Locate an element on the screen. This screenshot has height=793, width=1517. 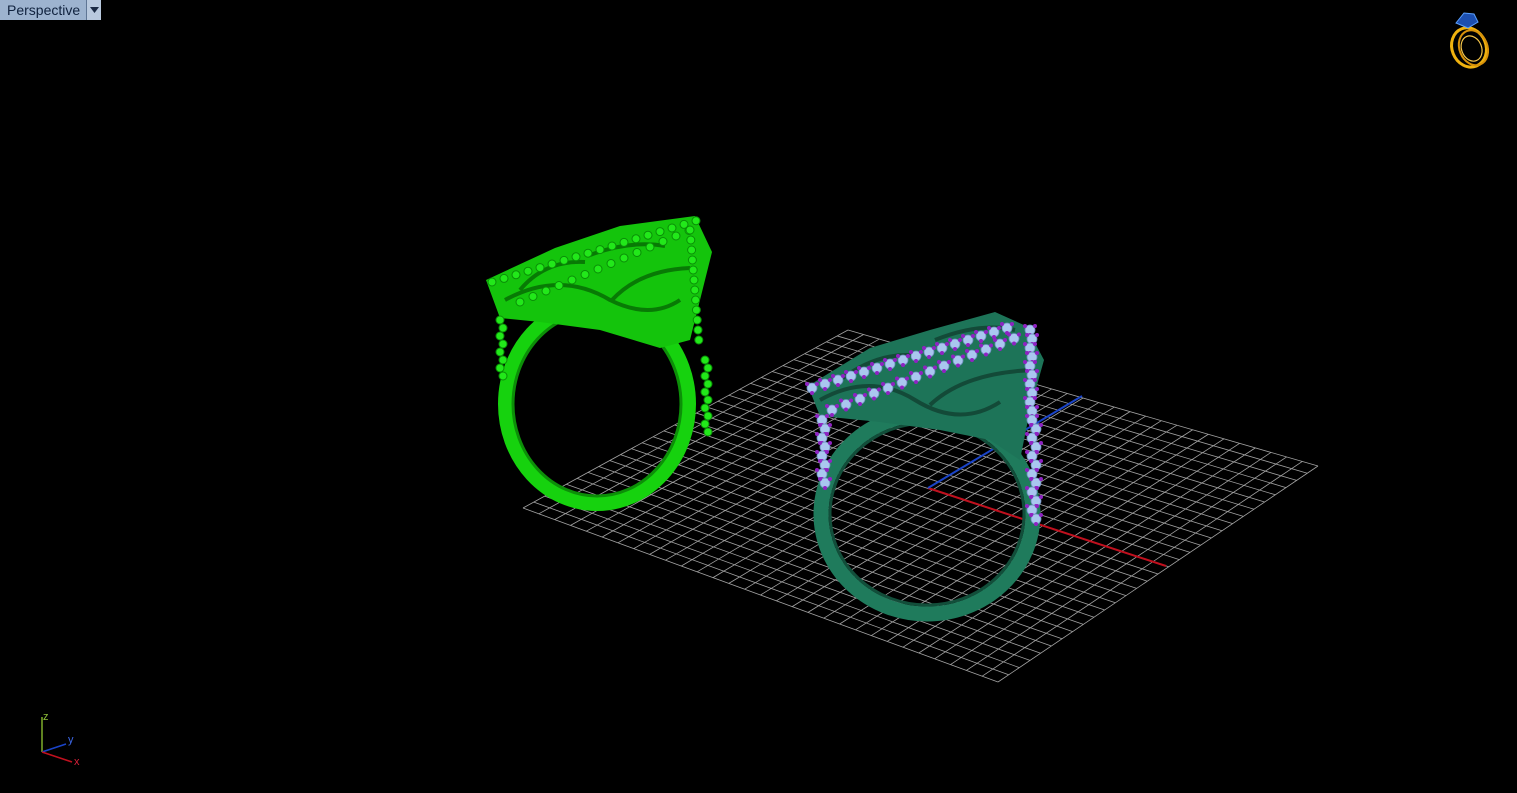
ring-right-band-inner is located at coordinates (927, 514).